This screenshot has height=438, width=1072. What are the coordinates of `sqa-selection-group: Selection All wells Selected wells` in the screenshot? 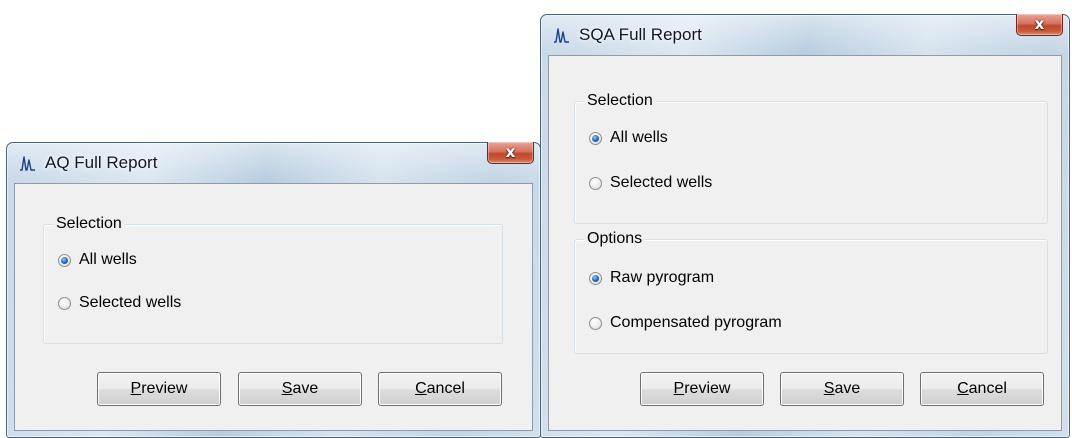 It's located at (811, 157).